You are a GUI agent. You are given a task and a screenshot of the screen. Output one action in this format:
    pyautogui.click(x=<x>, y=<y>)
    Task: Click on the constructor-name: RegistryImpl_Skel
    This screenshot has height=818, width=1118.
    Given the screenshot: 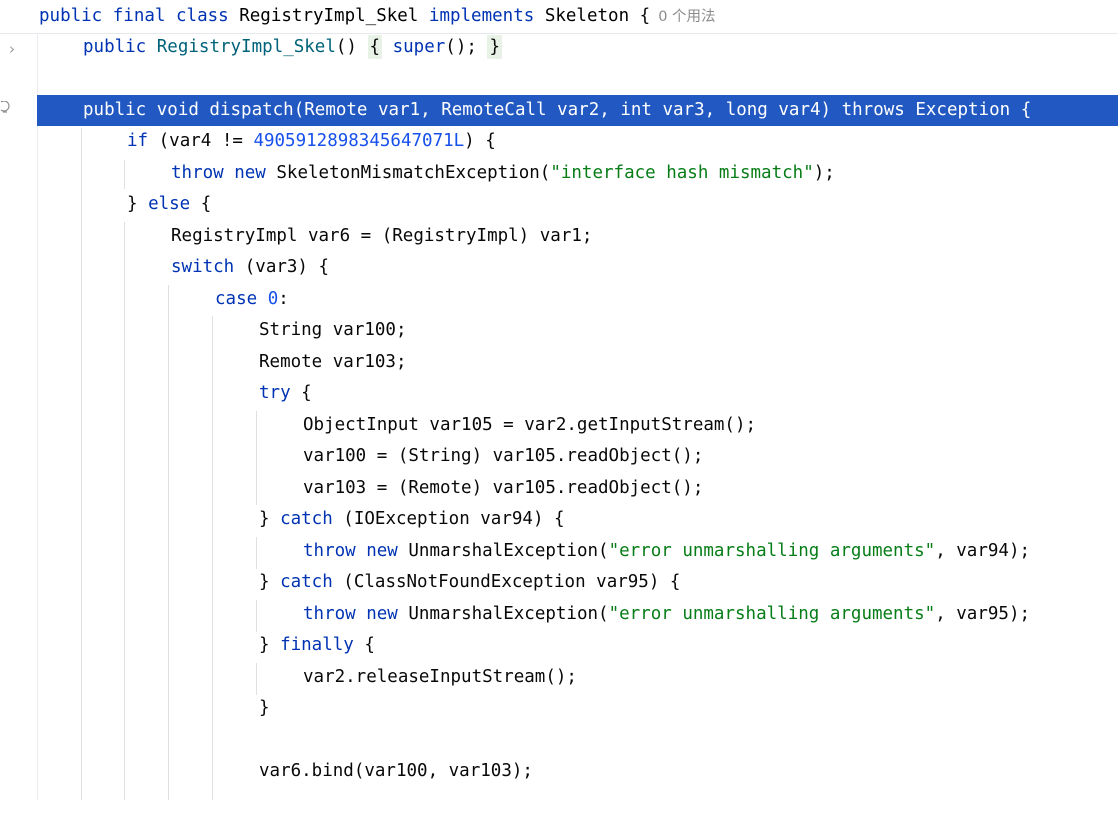 What is the action you would take?
    pyautogui.click(x=246, y=47)
    